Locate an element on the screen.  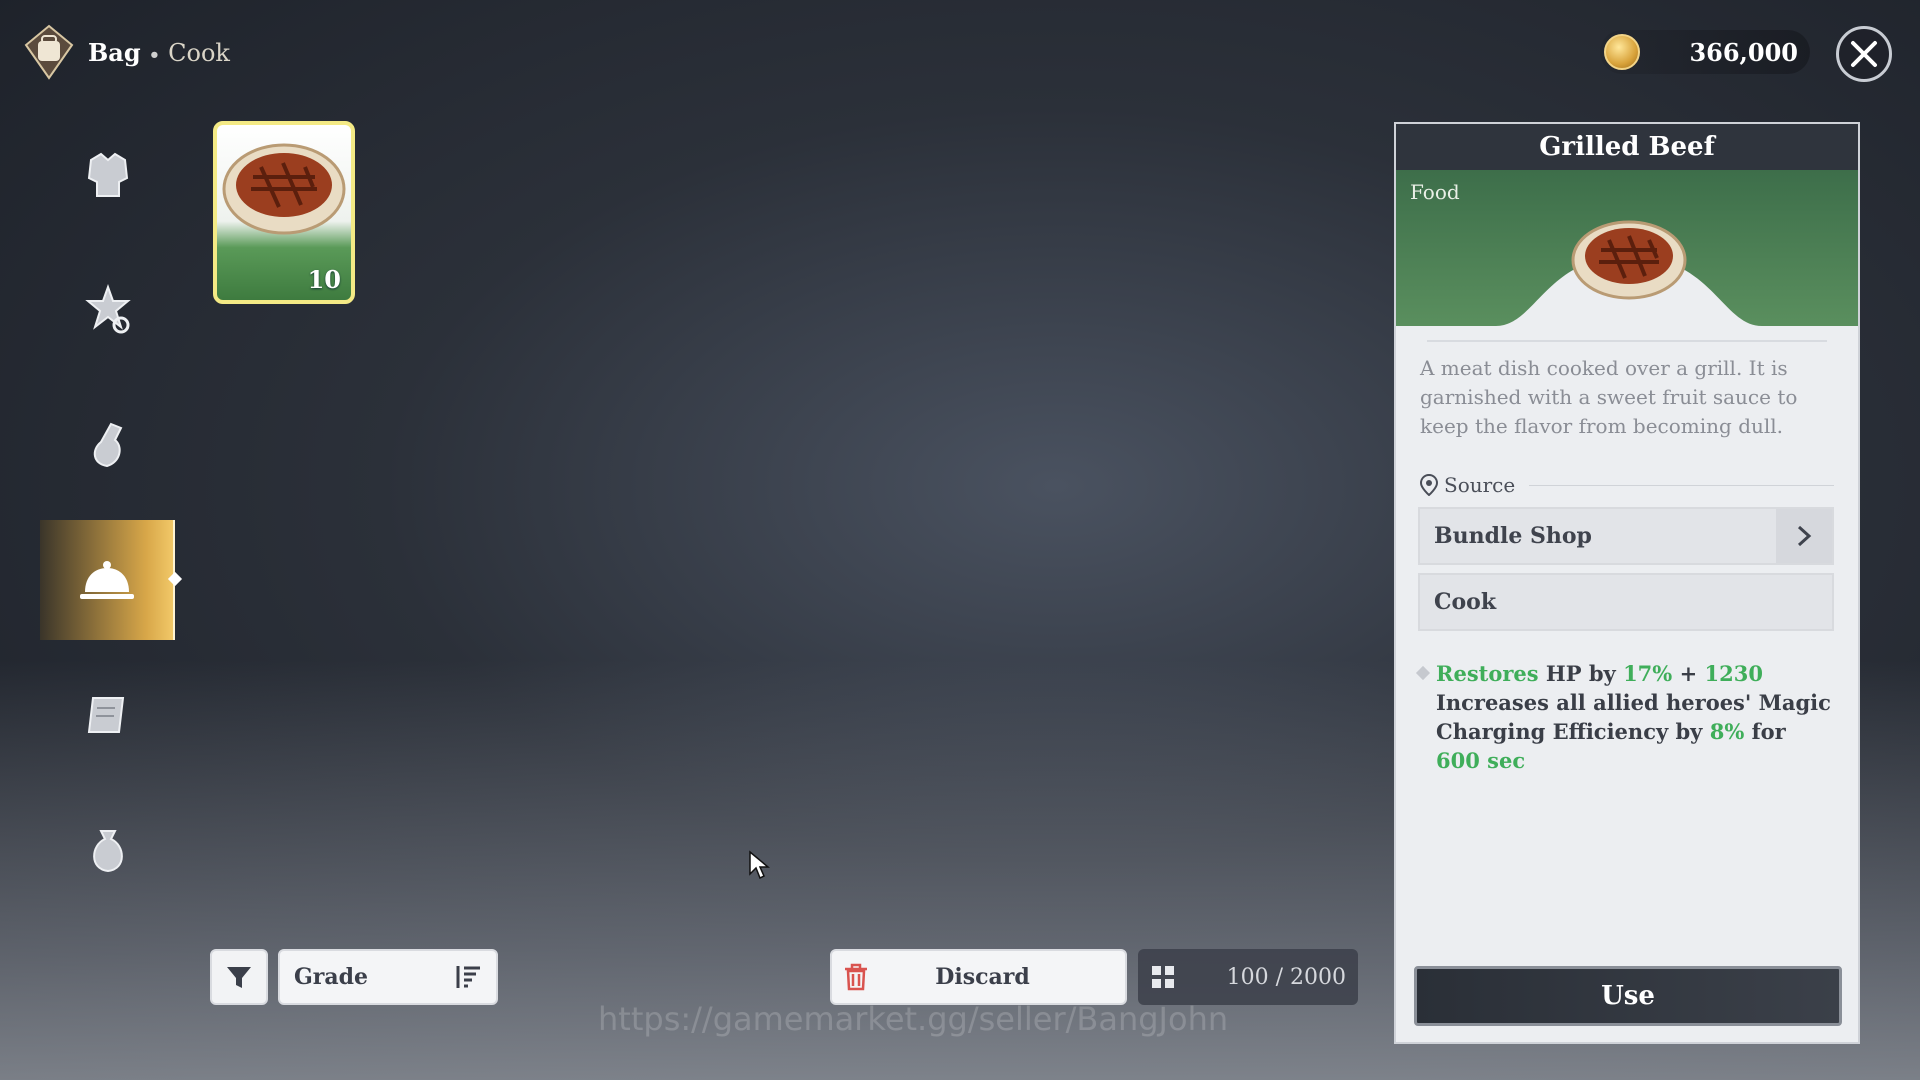
sidebar-item-materials is located at coordinates (107, 310).